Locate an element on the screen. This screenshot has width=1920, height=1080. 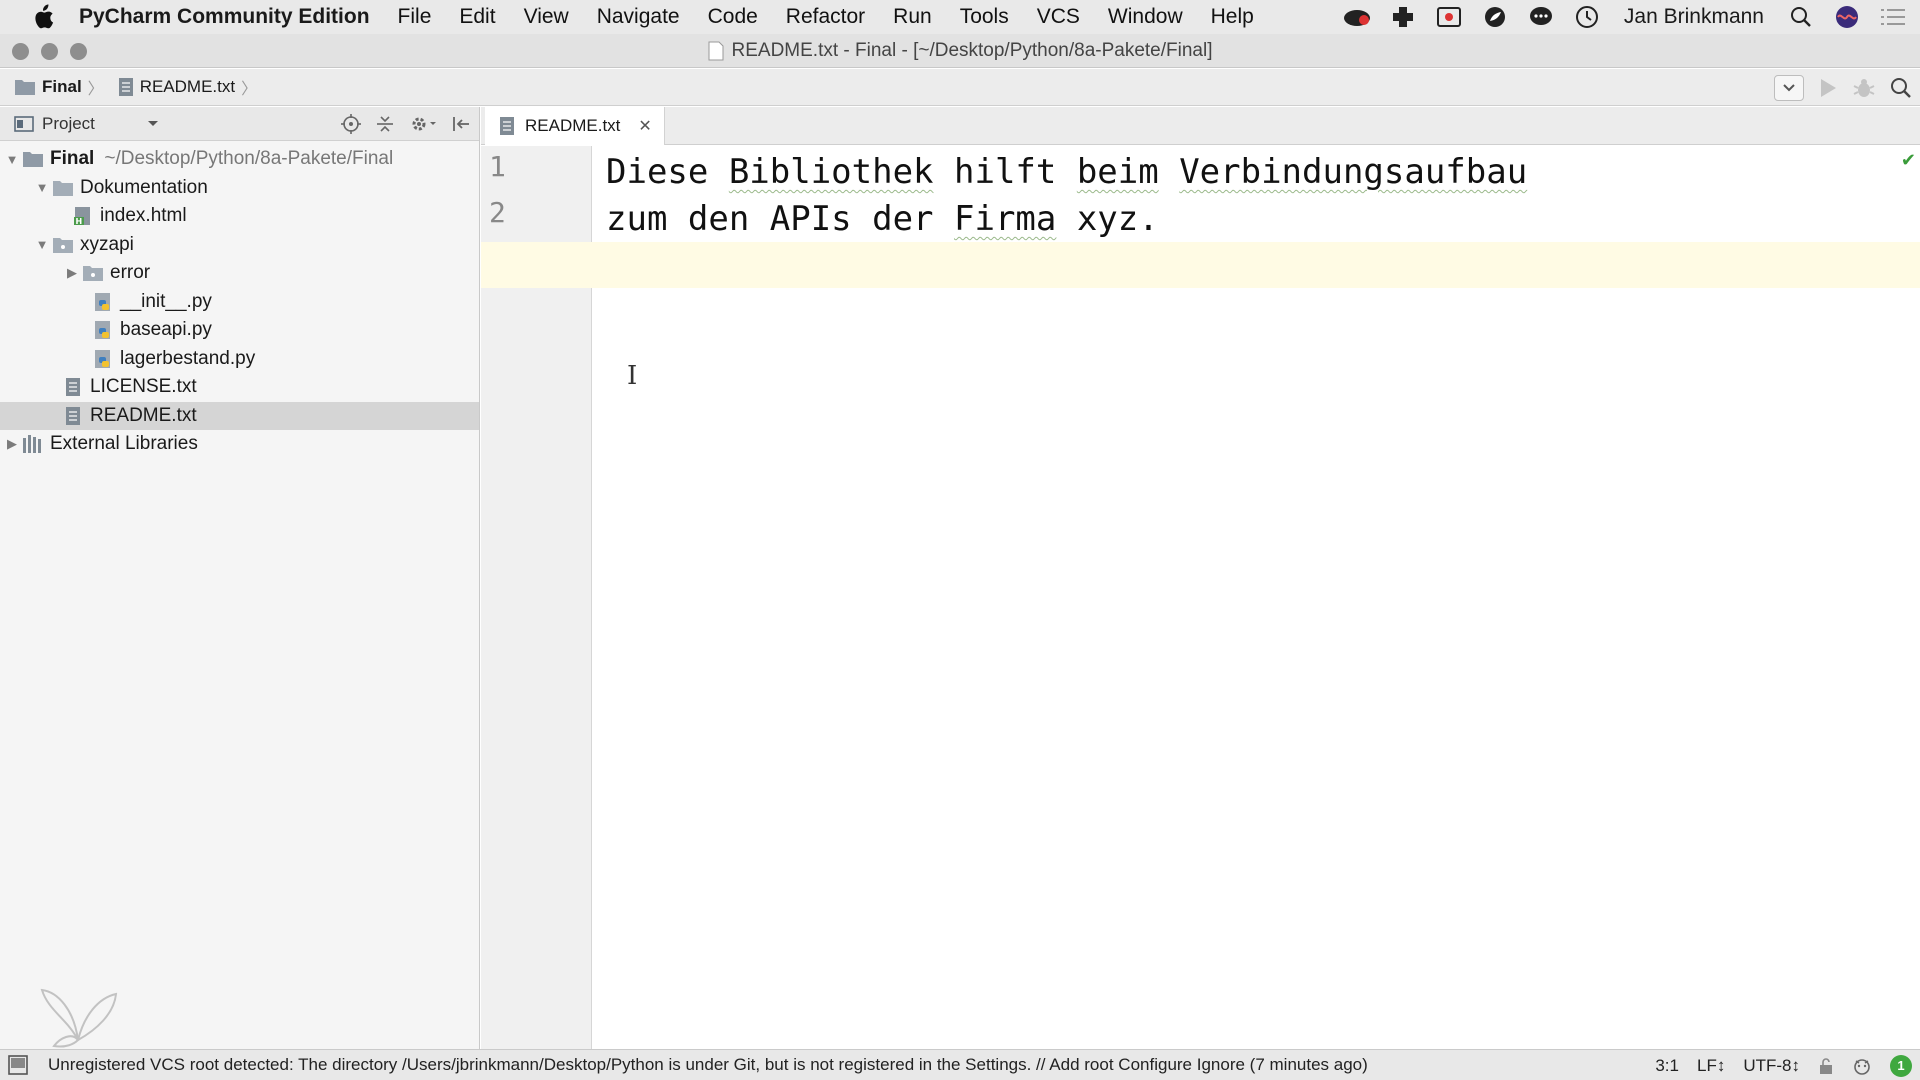
window-controls is located at coordinates (49, 51).